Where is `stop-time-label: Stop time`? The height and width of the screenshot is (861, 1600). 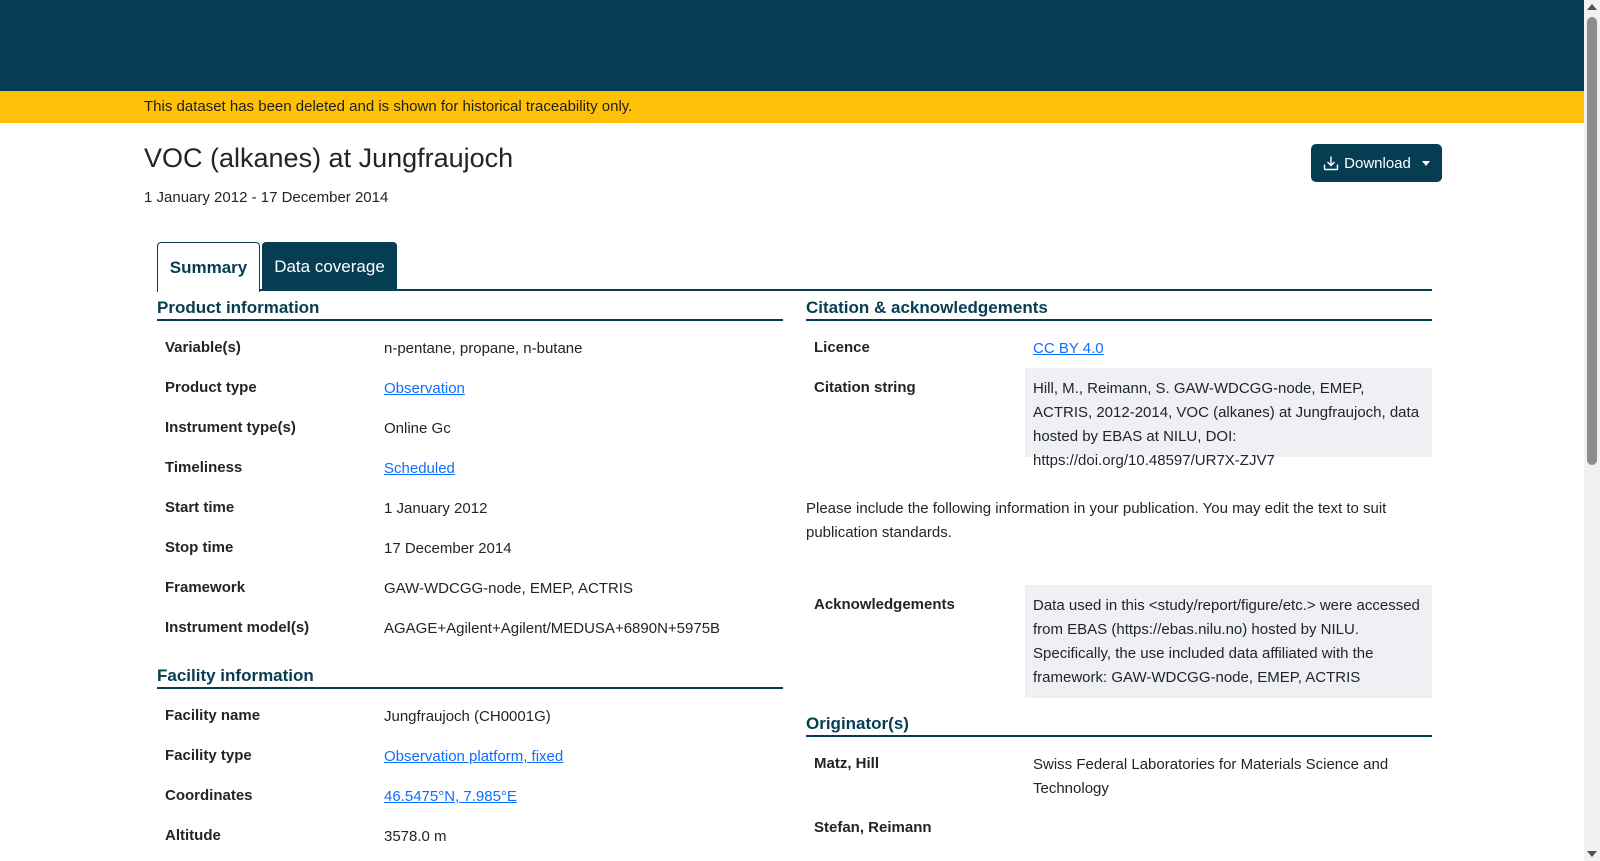
stop-time-label: Stop time is located at coordinates (199, 547).